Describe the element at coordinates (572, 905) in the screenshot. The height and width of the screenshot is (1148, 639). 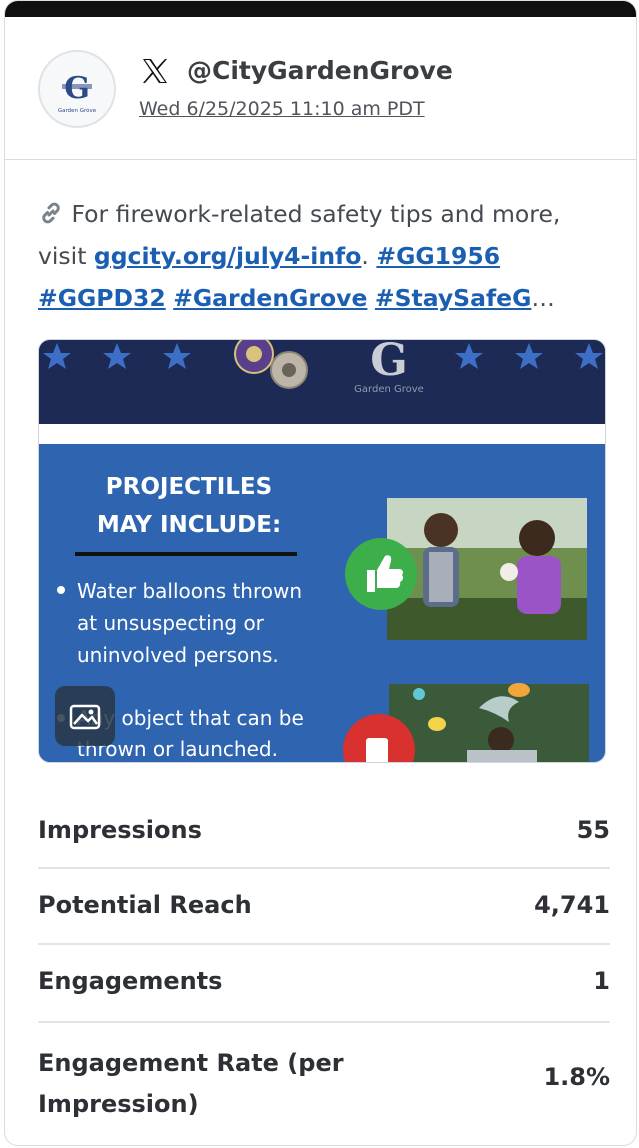
I see `stat-value: 4,741` at that location.